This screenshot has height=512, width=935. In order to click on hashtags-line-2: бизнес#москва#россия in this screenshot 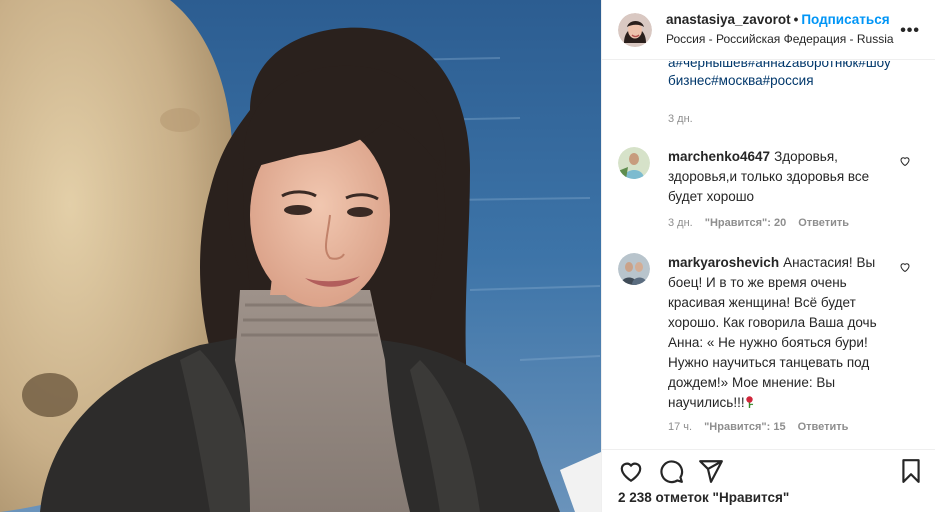, I will do `click(790, 81)`.